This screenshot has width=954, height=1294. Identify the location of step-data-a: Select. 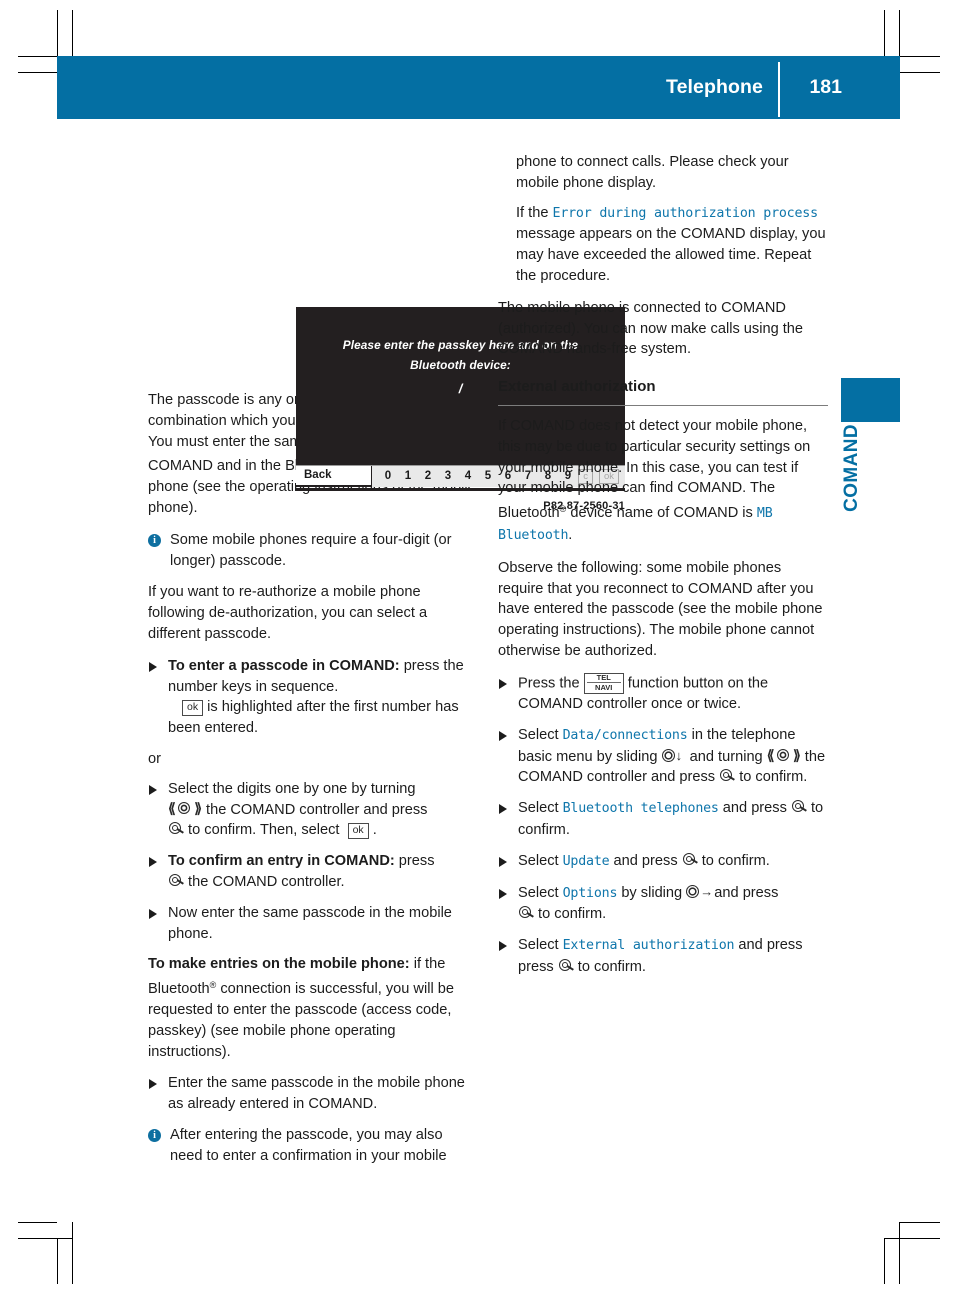
(540, 734).